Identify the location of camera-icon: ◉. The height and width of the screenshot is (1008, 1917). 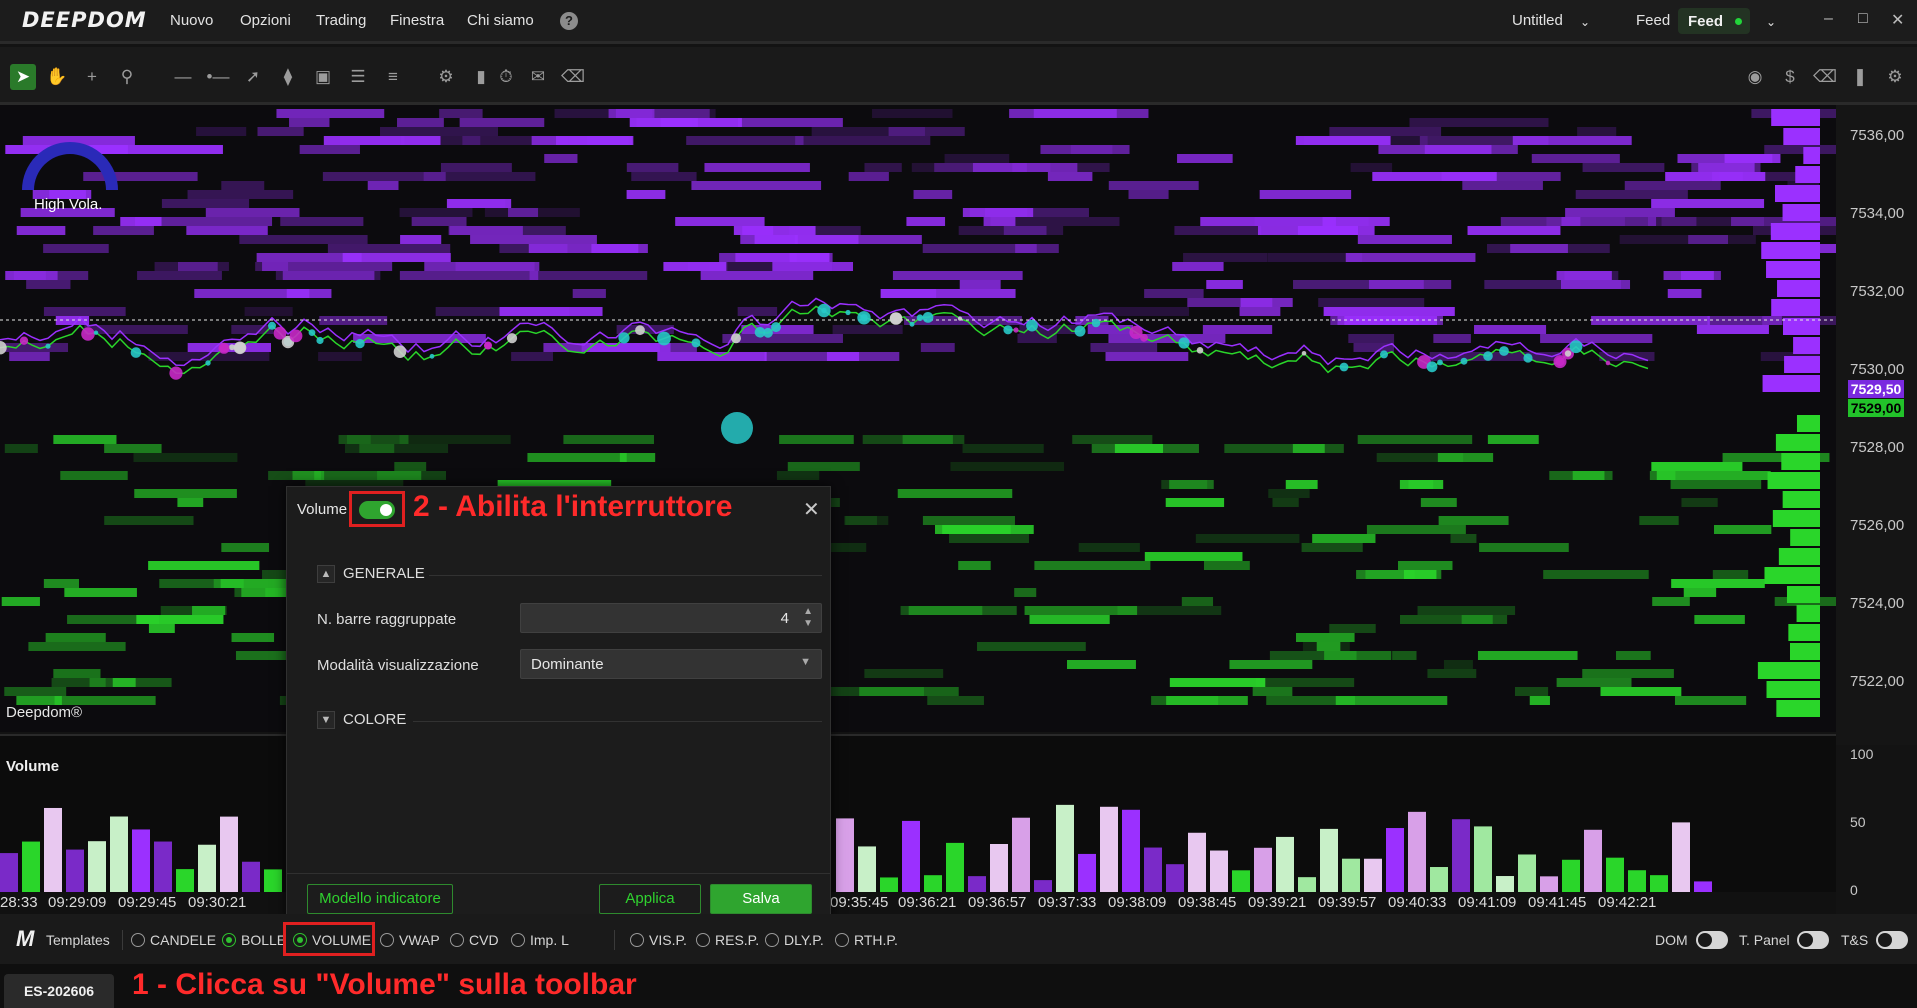
(1755, 77).